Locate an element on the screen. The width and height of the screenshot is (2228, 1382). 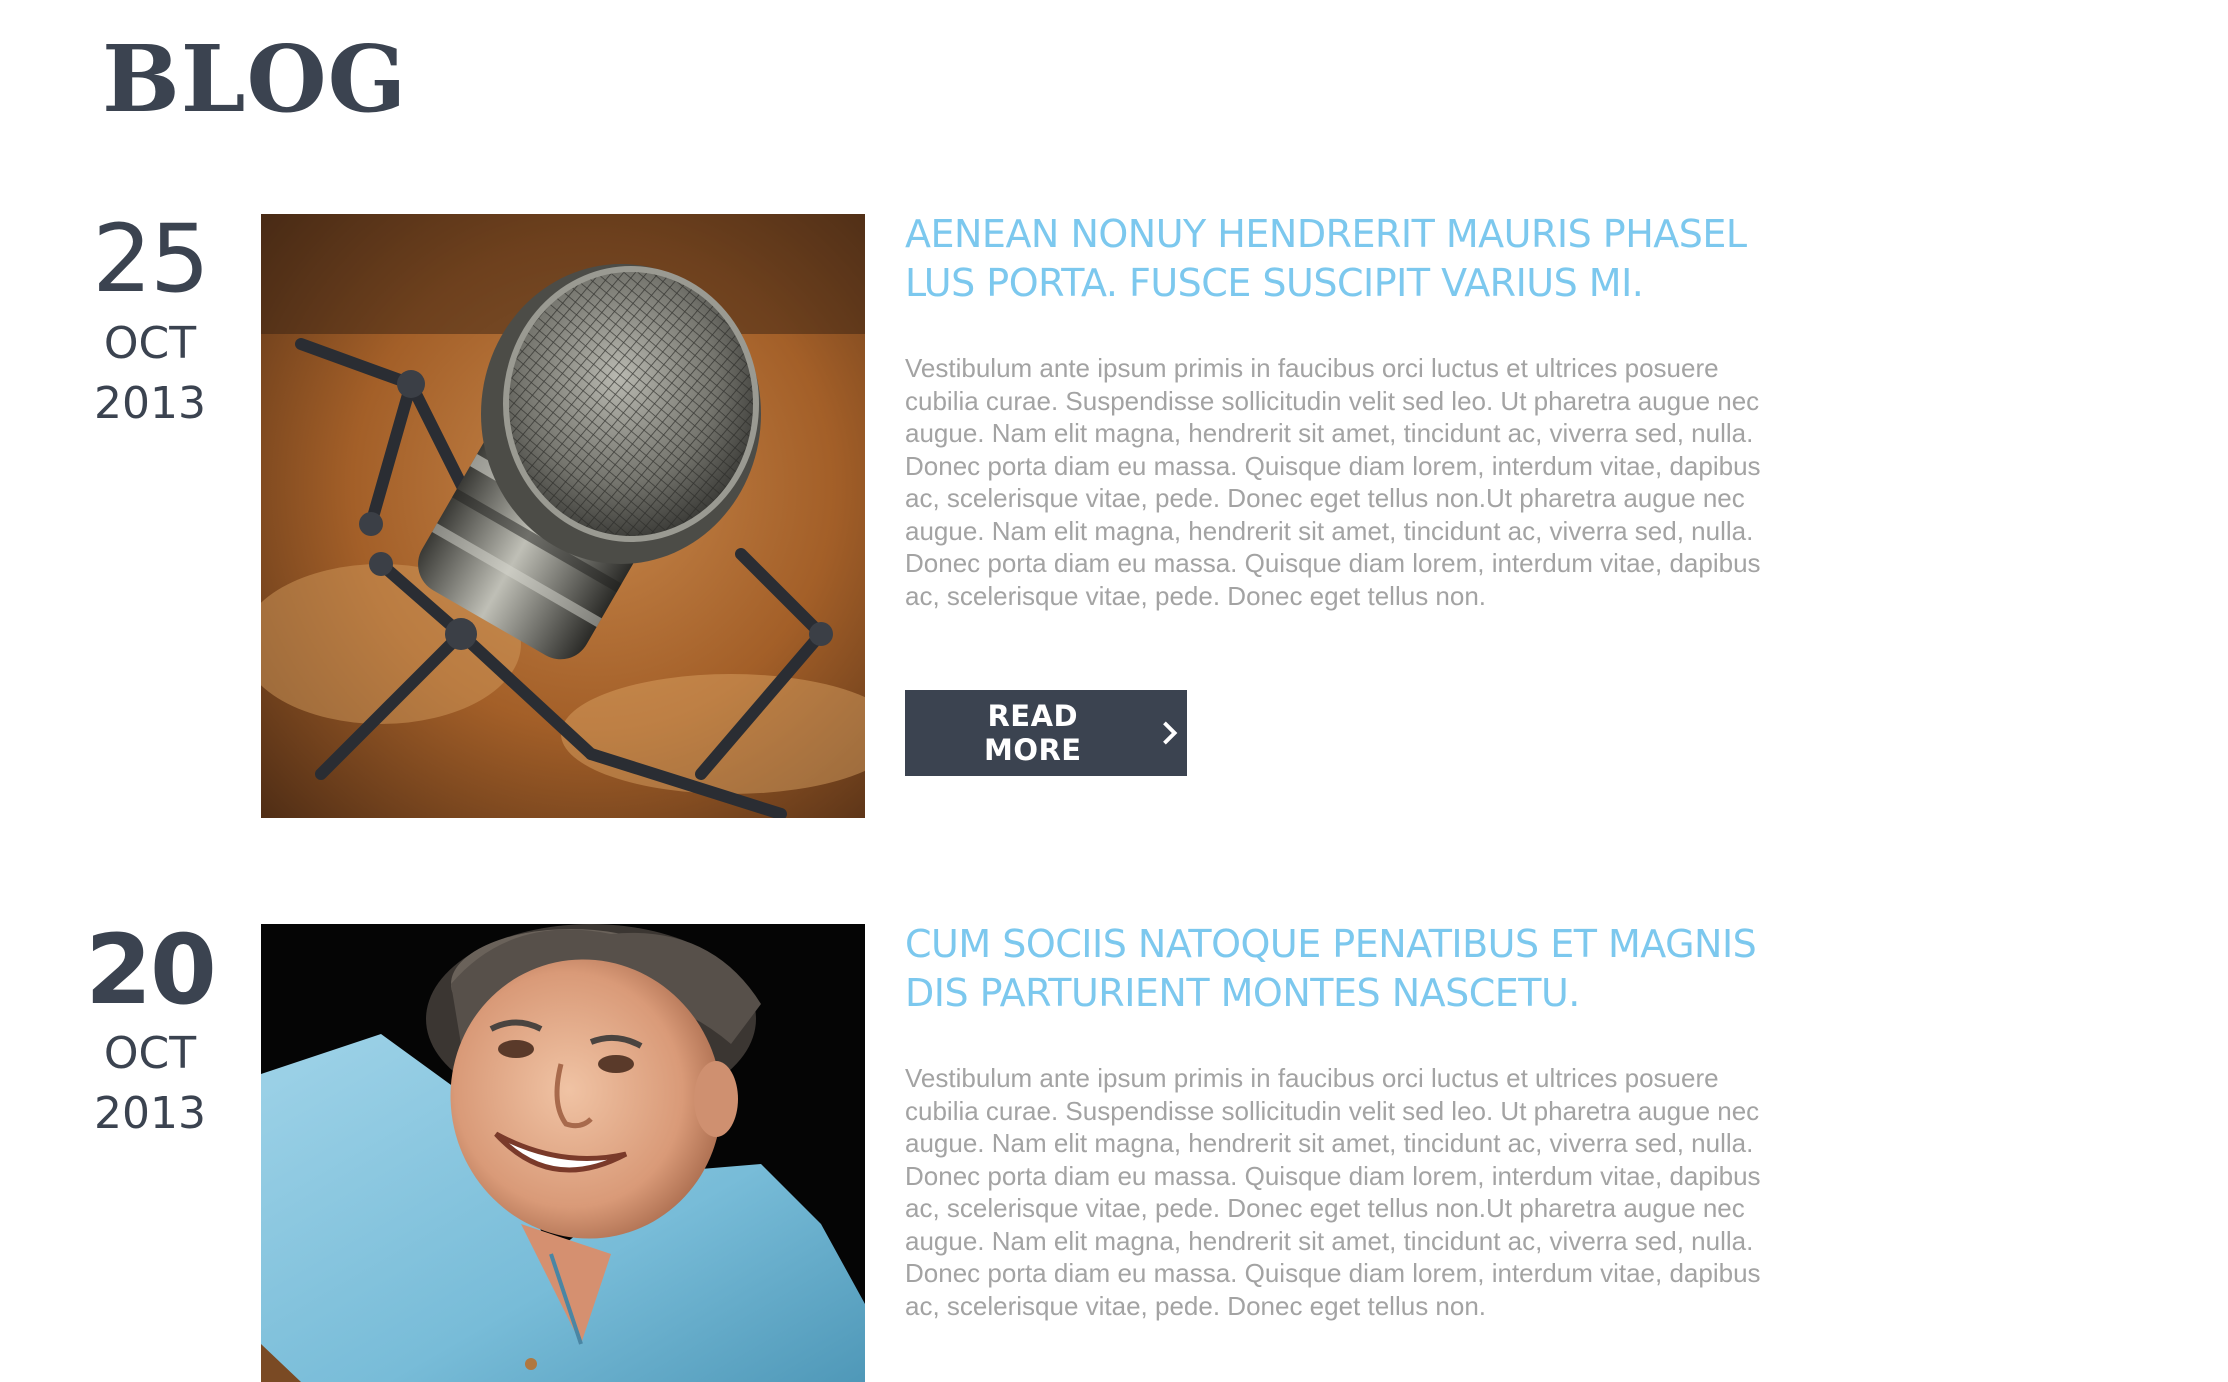
post-date-day: 25 is located at coordinates (151, 259).